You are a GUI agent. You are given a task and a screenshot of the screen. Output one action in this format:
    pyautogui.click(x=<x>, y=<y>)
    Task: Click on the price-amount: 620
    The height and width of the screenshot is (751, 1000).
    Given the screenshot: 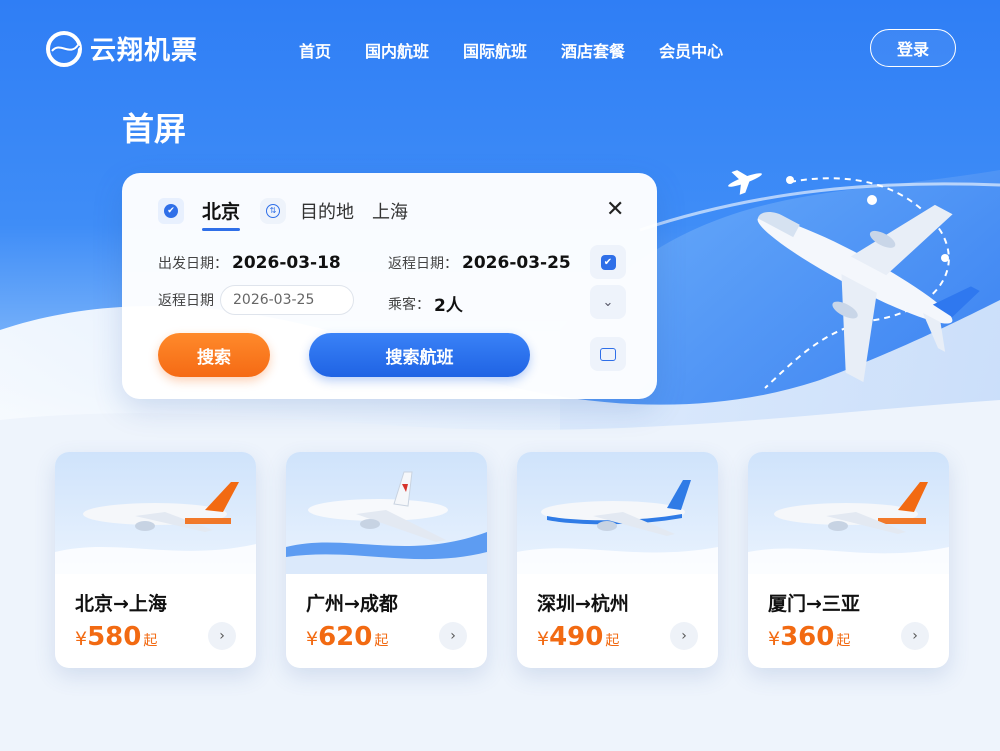 What is the action you would take?
    pyautogui.click(x=345, y=637)
    